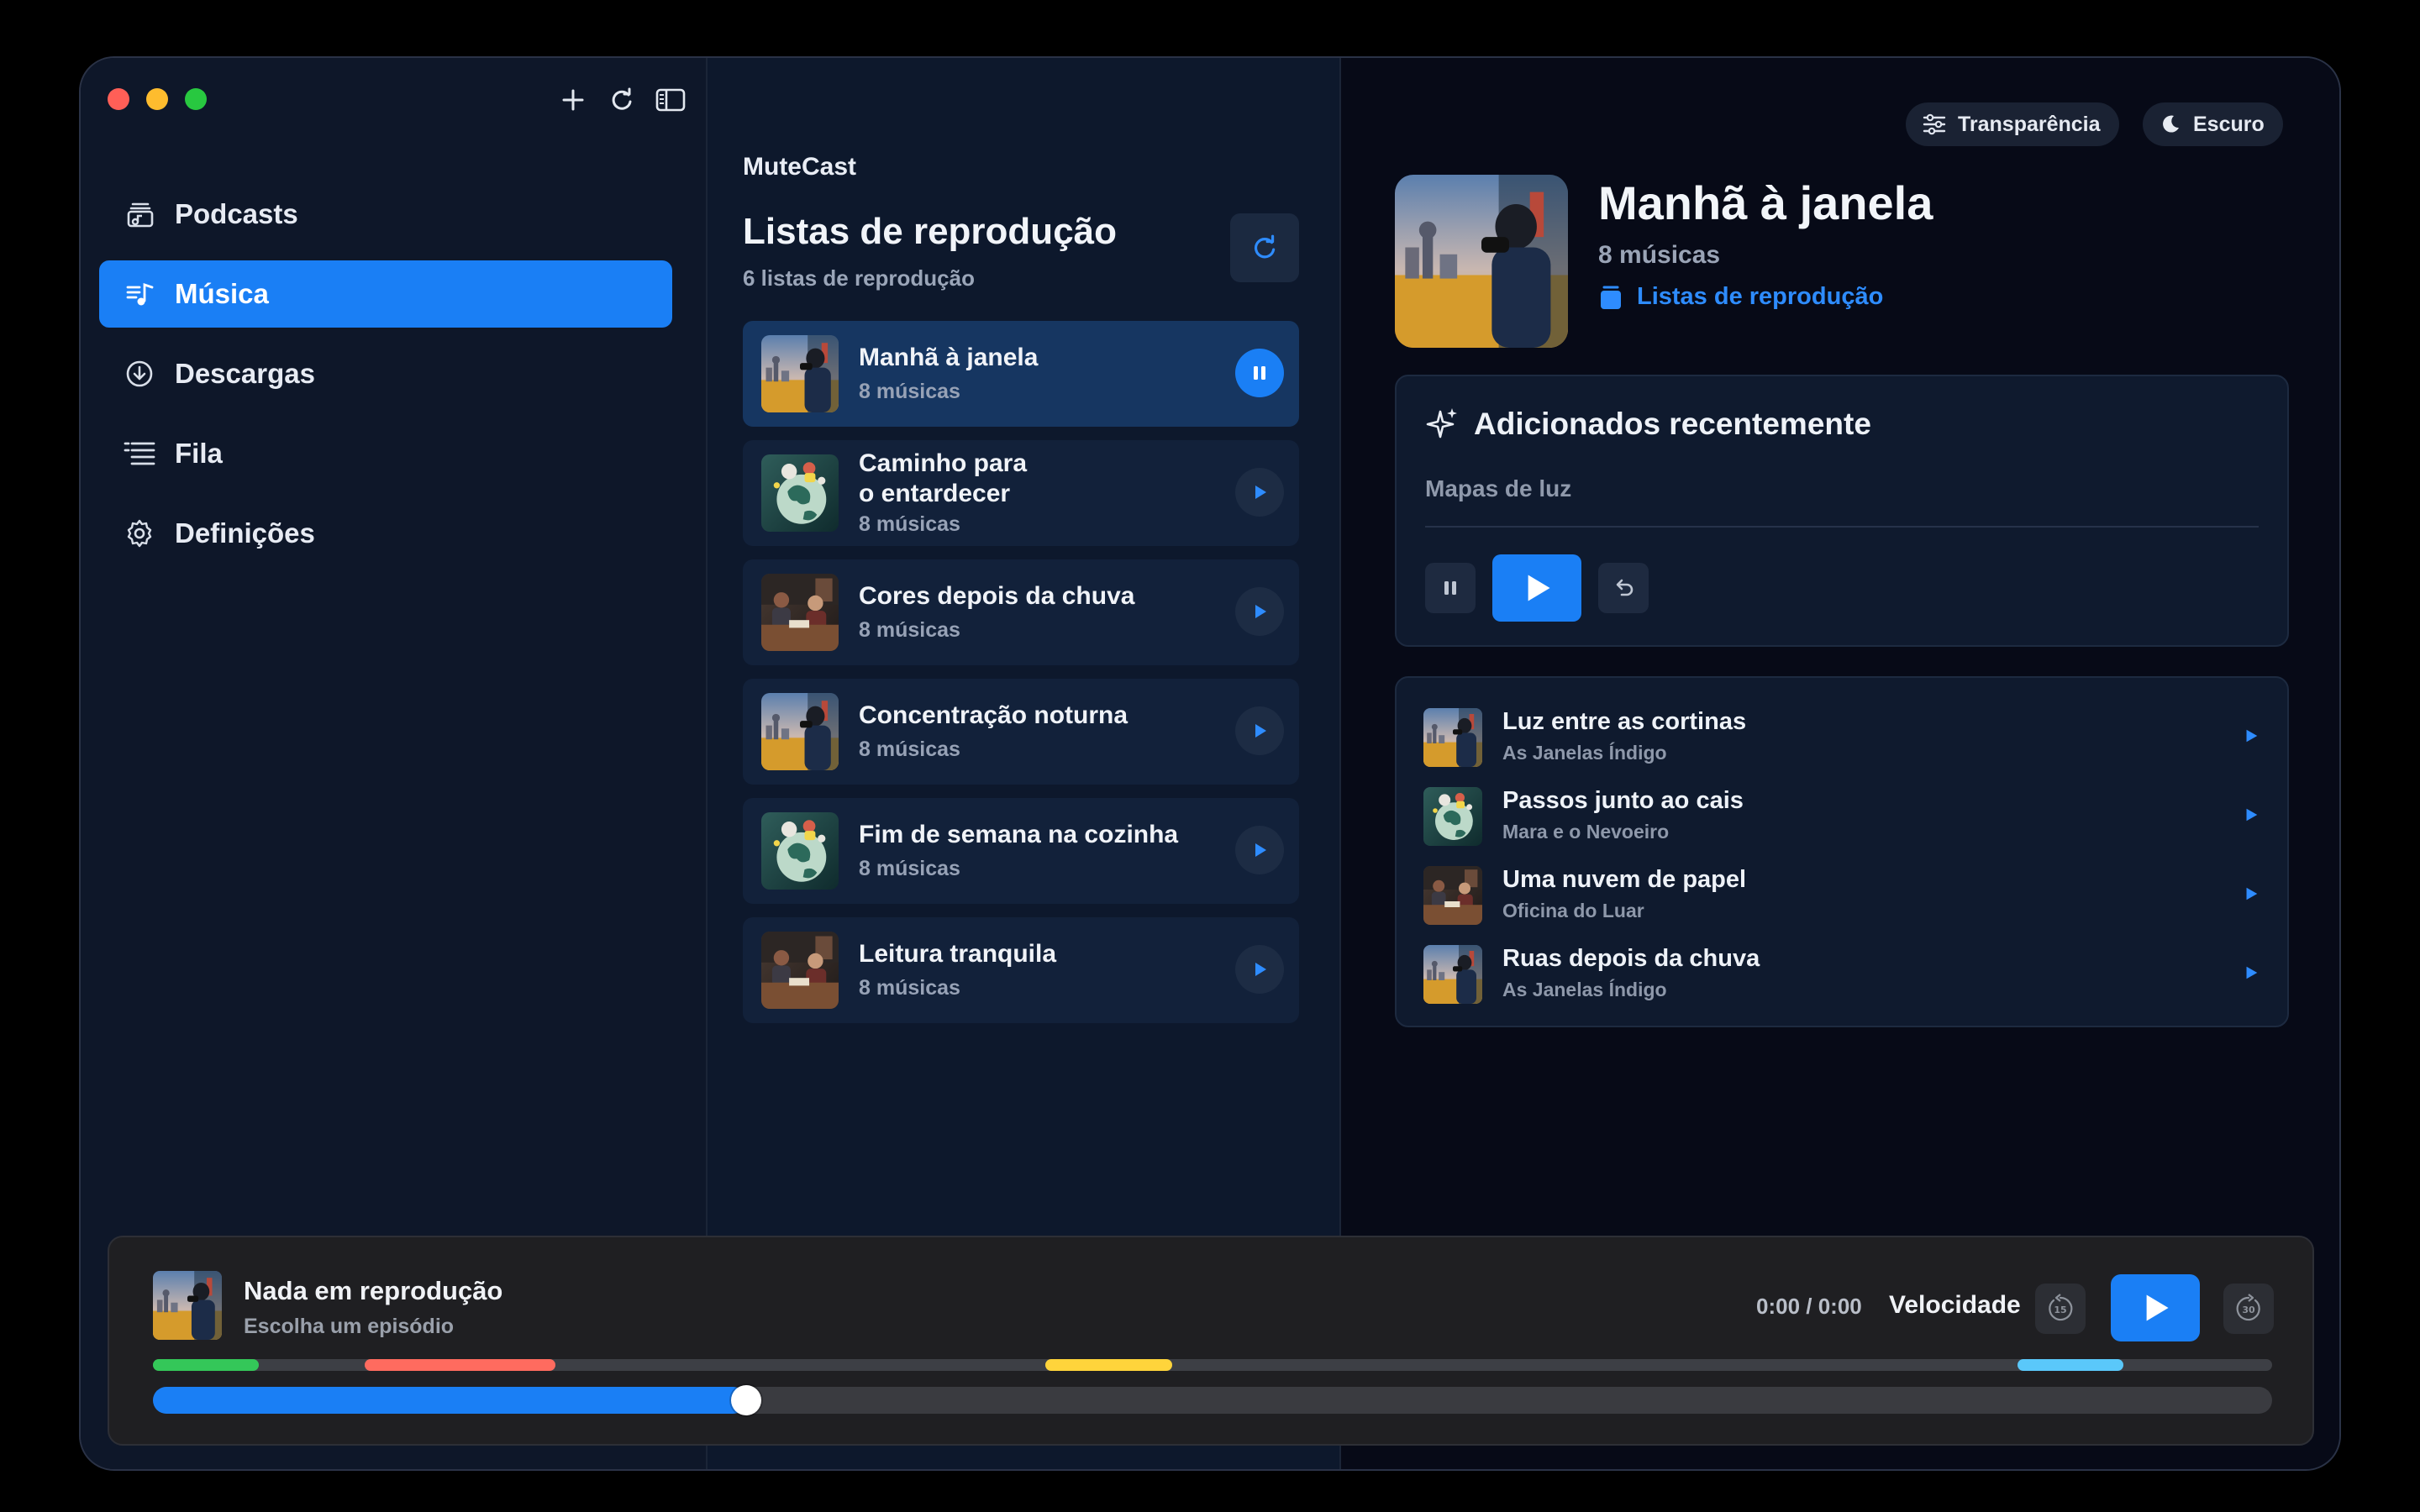 Image resolution: width=2420 pixels, height=1512 pixels. I want to click on divider, so click(1842, 527).